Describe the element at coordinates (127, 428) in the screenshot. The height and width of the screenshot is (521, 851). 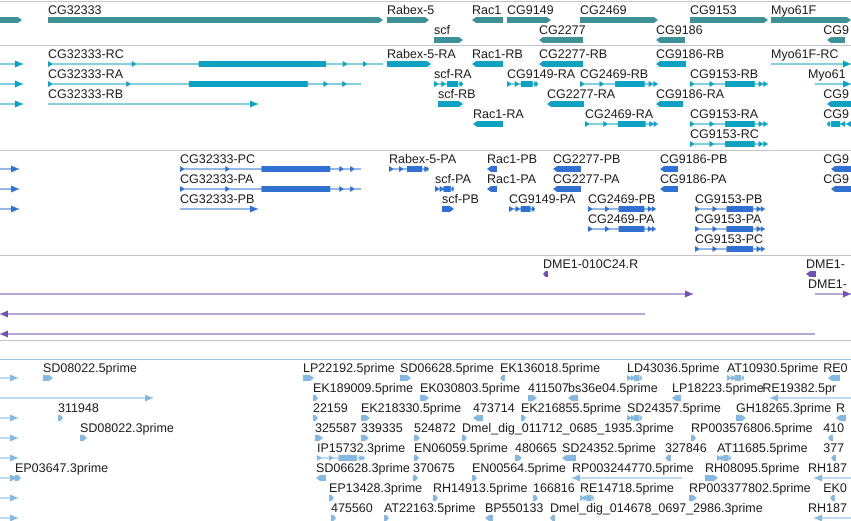
I see `feature-label: SD08022.3prime` at that location.